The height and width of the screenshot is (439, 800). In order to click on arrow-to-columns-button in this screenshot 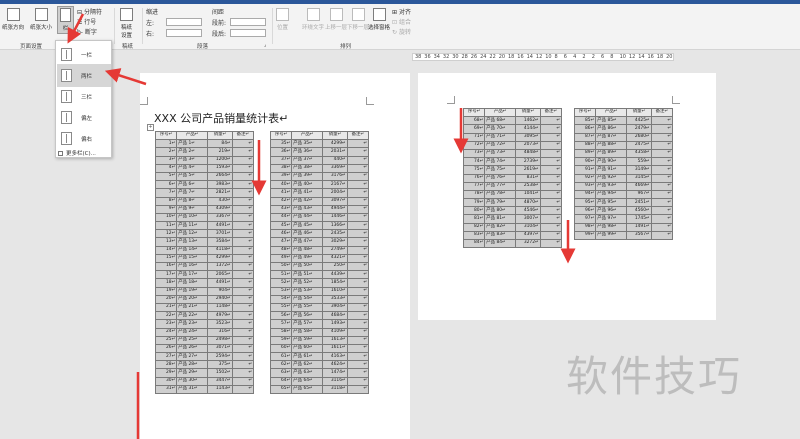, I will do `click(76, 28)`.